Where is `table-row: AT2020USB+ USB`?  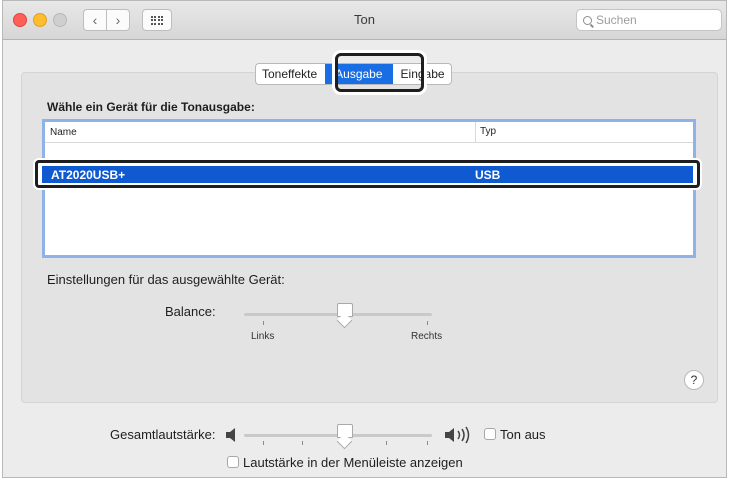 table-row: AT2020USB+ USB is located at coordinates (367, 174).